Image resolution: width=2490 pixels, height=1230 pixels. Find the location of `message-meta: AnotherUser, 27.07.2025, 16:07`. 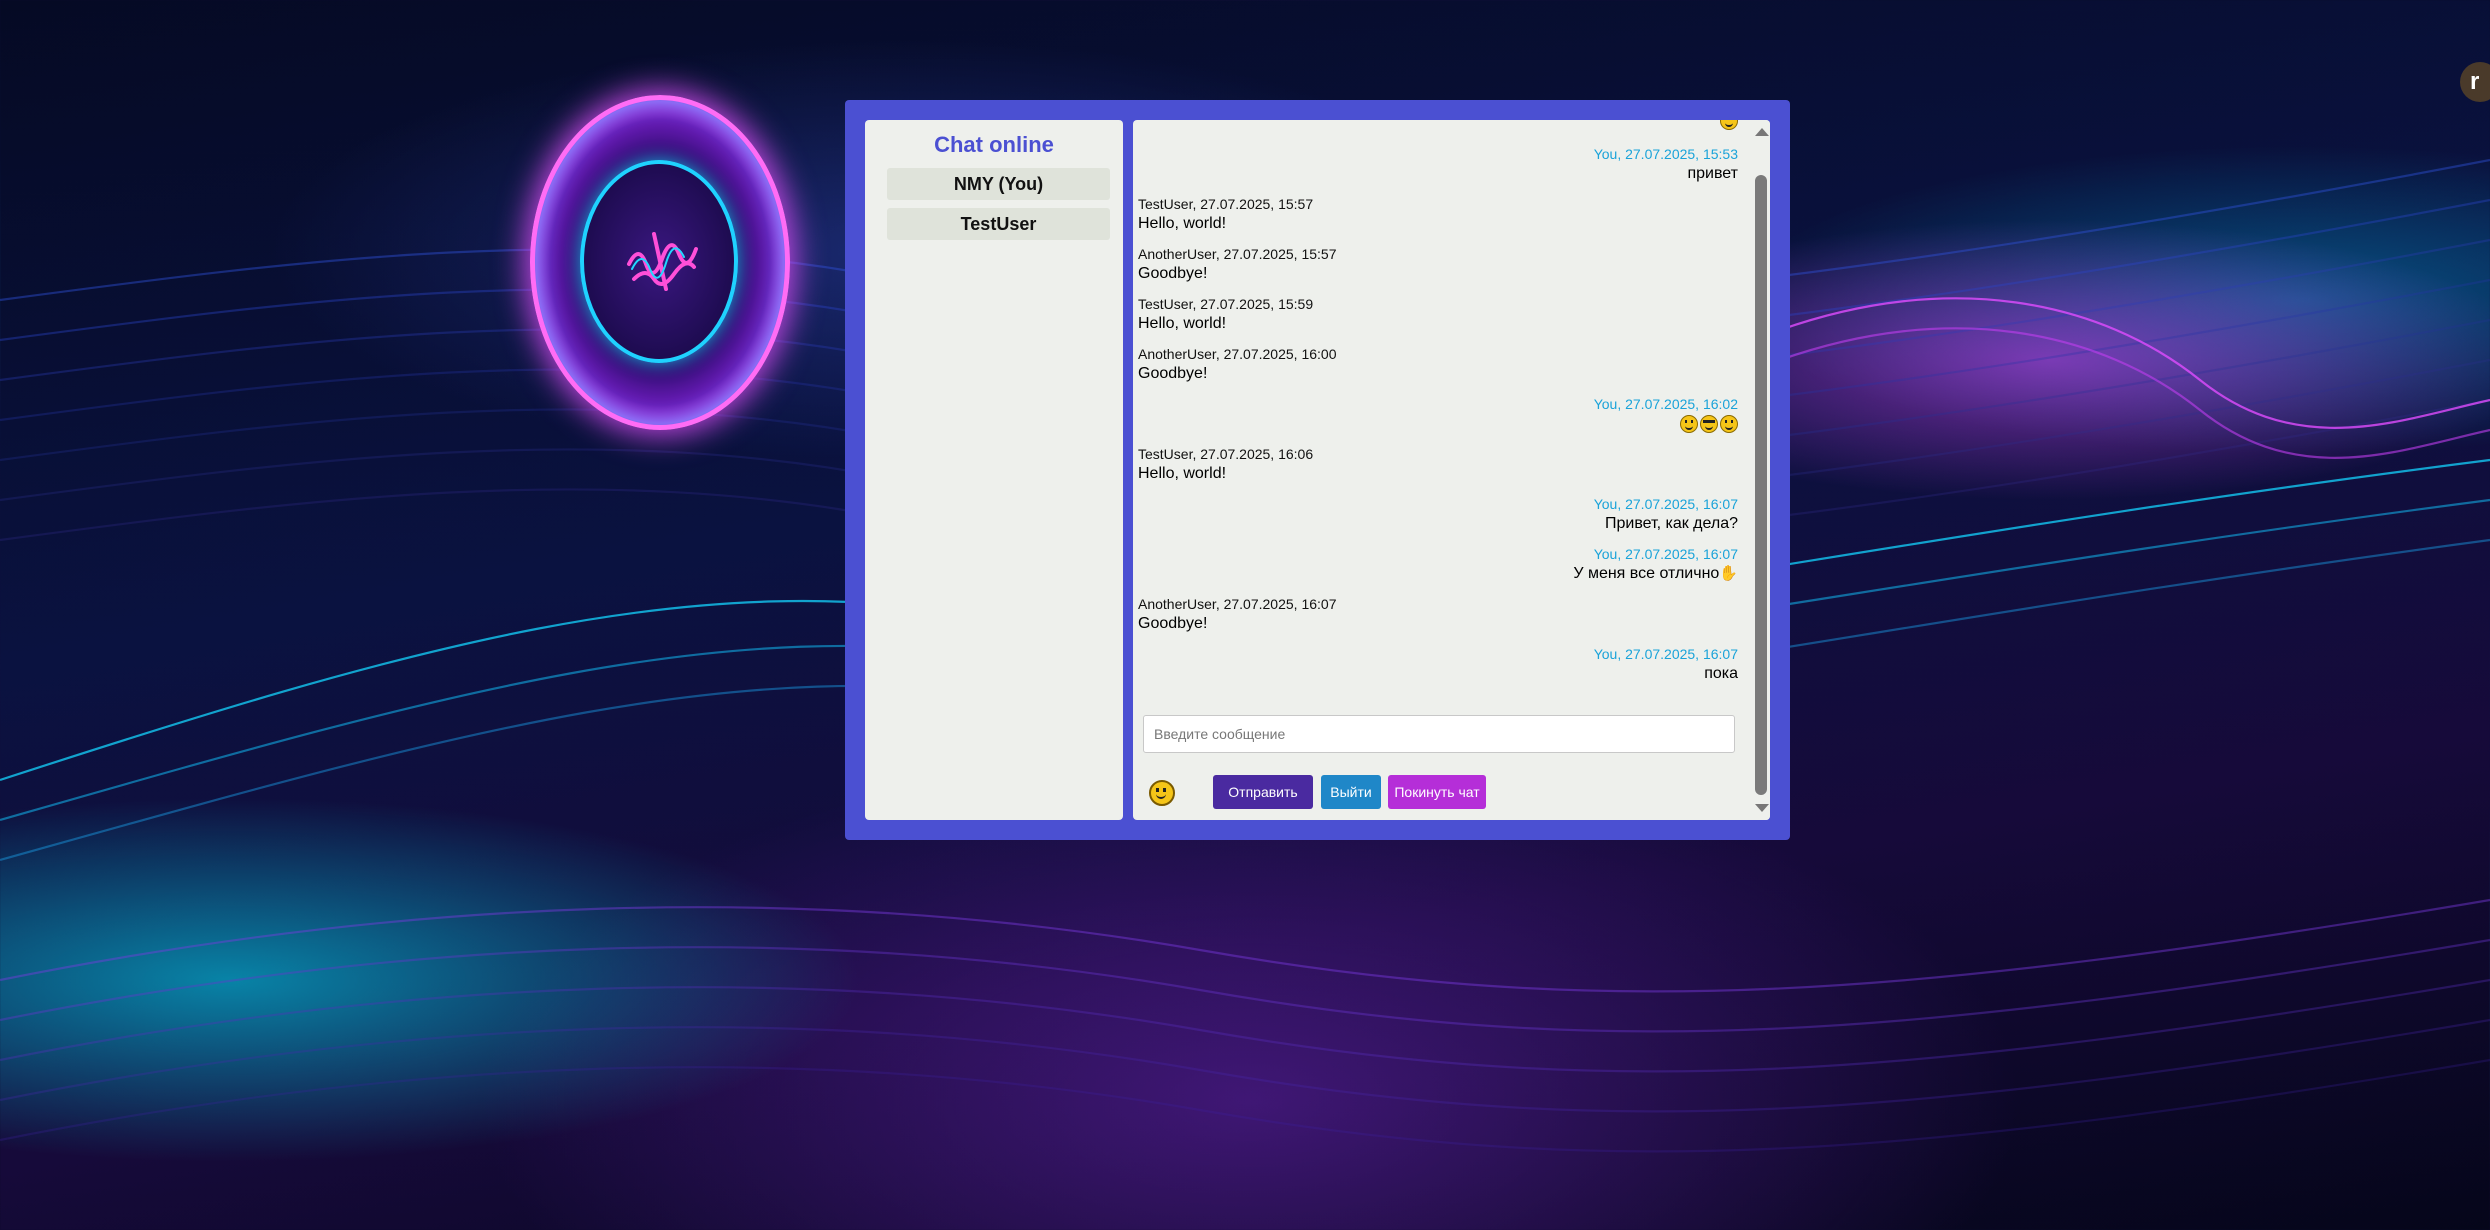

message-meta: AnotherUser, 27.07.2025, 16:07 is located at coordinates (1237, 604).